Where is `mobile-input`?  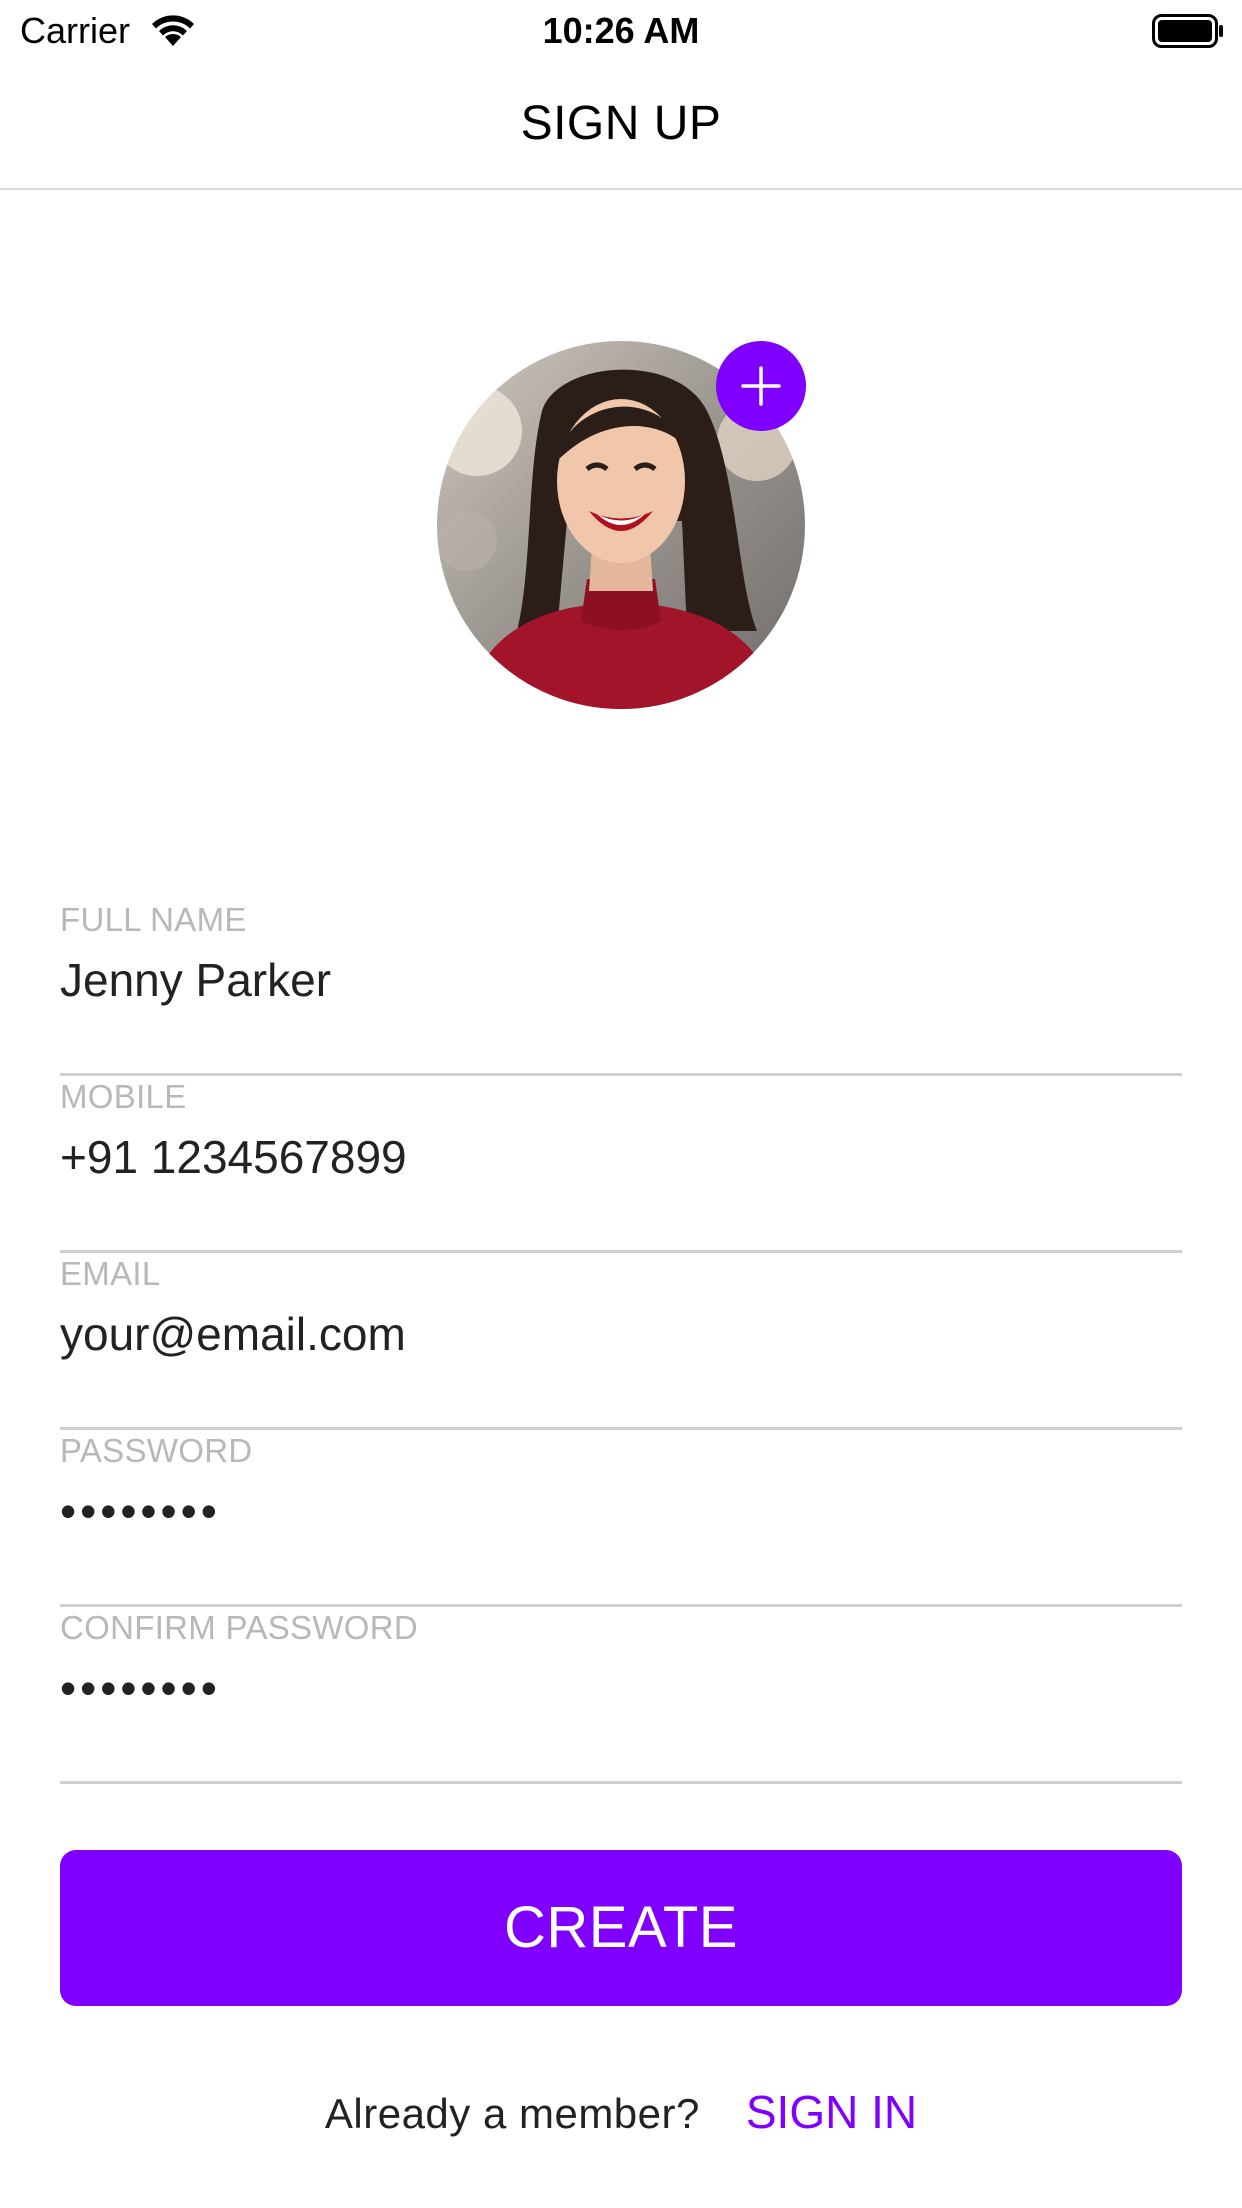
mobile-input is located at coordinates (610, 1157).